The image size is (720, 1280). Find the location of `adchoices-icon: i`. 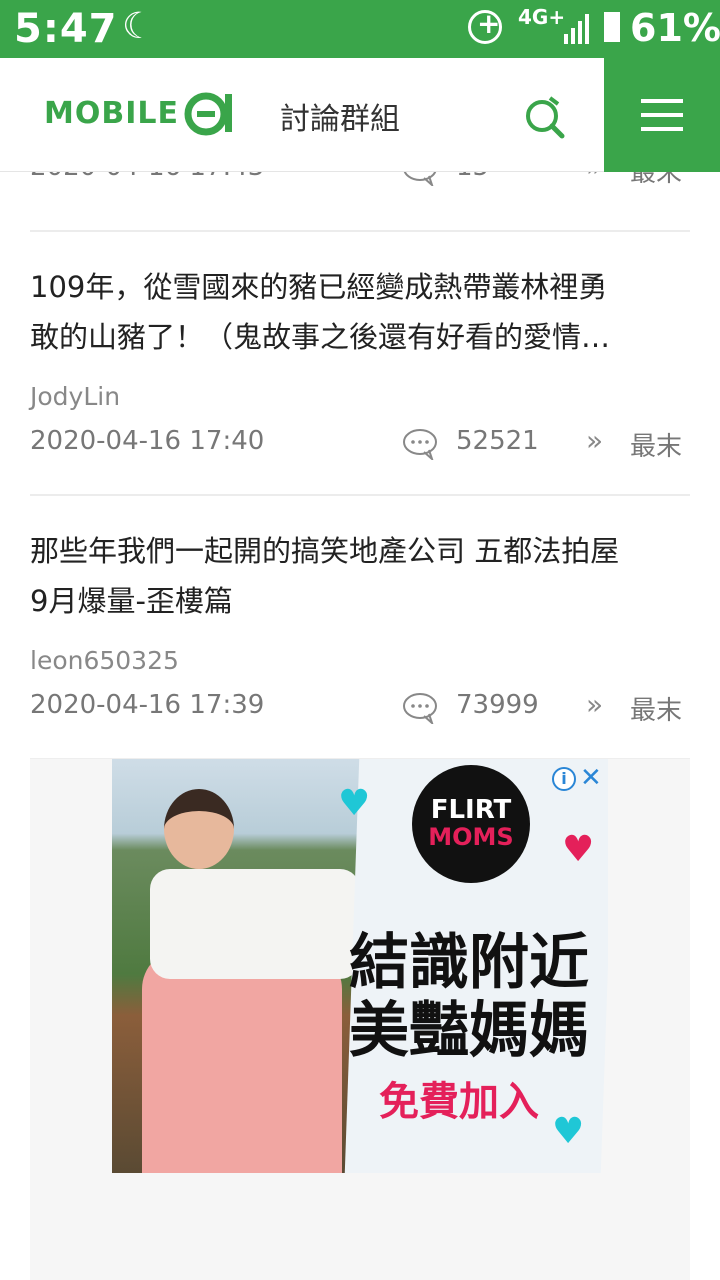

adchoices-icon: i is located at coordinates (564, 779).